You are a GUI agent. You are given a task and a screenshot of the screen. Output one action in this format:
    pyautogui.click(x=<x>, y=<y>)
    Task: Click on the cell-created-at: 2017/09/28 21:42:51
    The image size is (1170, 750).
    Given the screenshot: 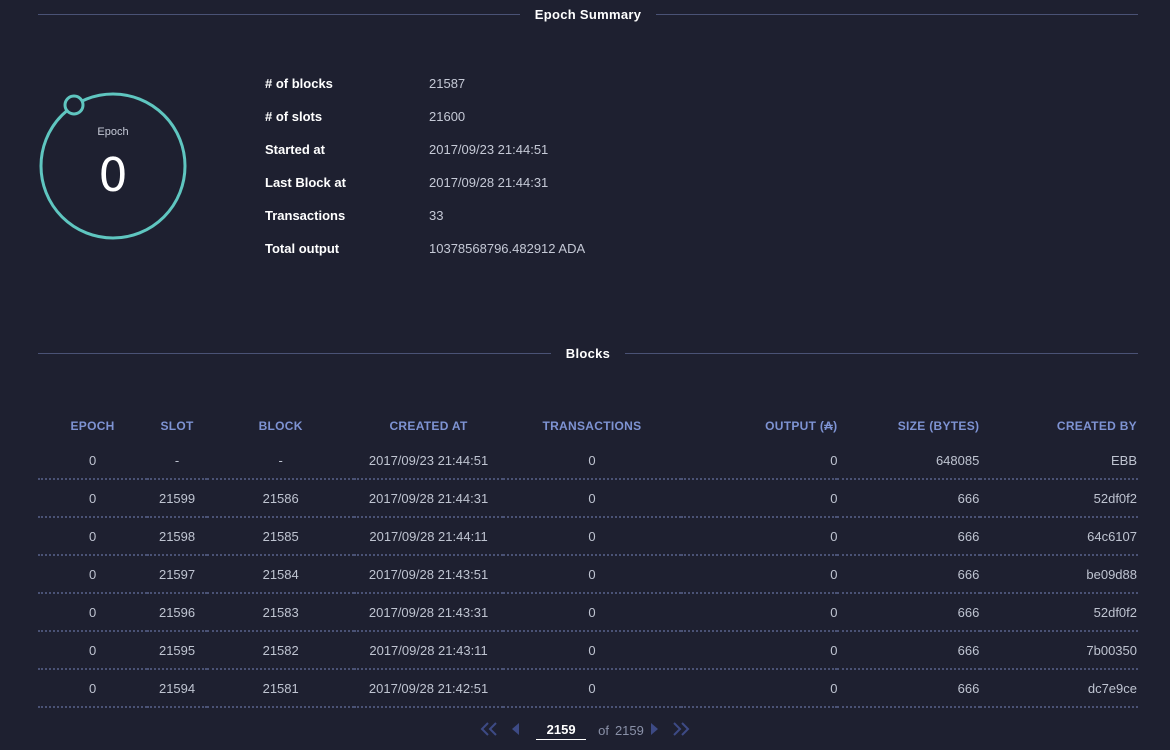 What is the action you would take?
    pyautogui.click(x=428, y=688)
    